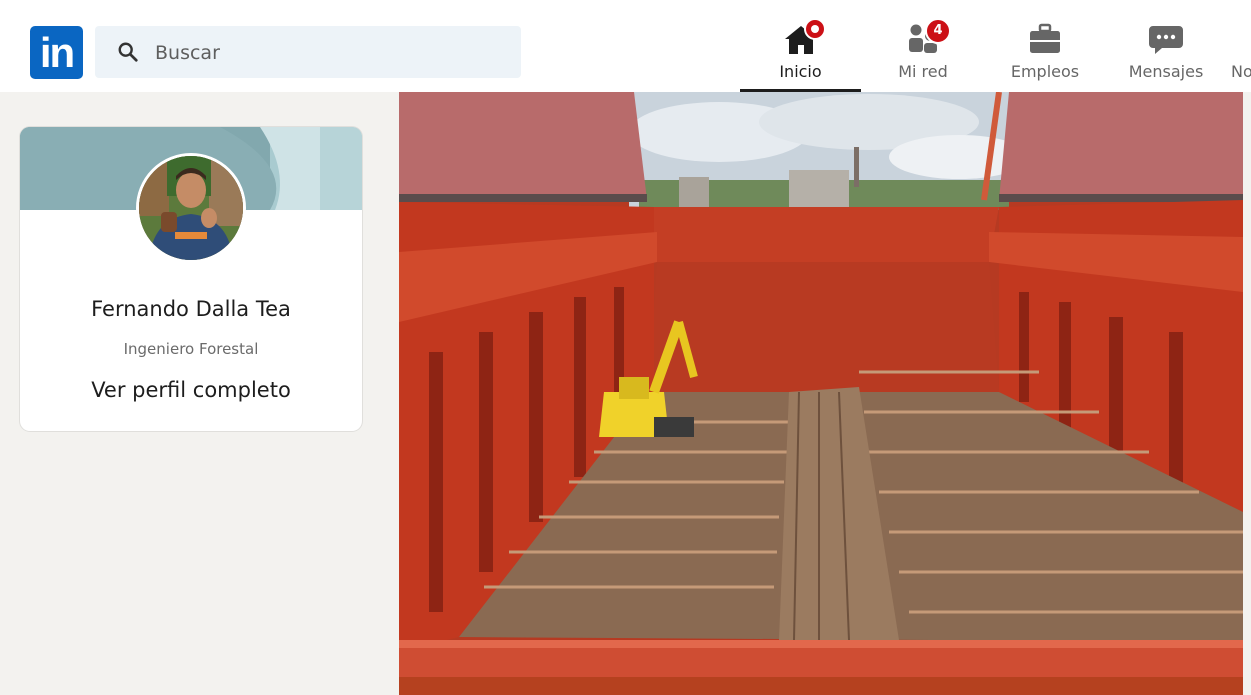 The image size is (1251, 695). Describe the element at coordinates (800, 55) in the screenshot. I see `nav-item-home: Inicio` at that location.